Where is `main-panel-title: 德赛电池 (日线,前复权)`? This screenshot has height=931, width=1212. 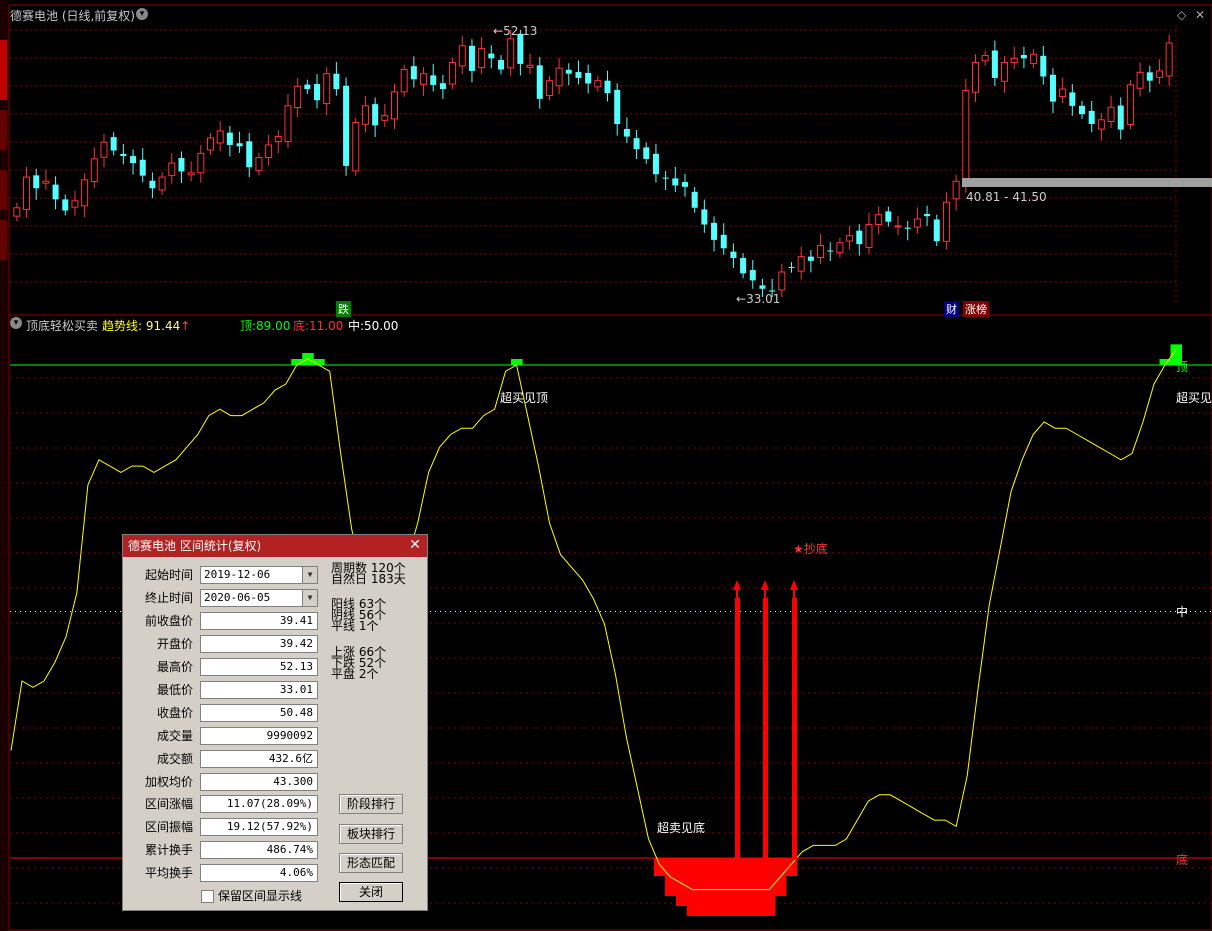
main-panel-title: 德赛电池 (日线,前复权) is located at coordinates (72, 16).